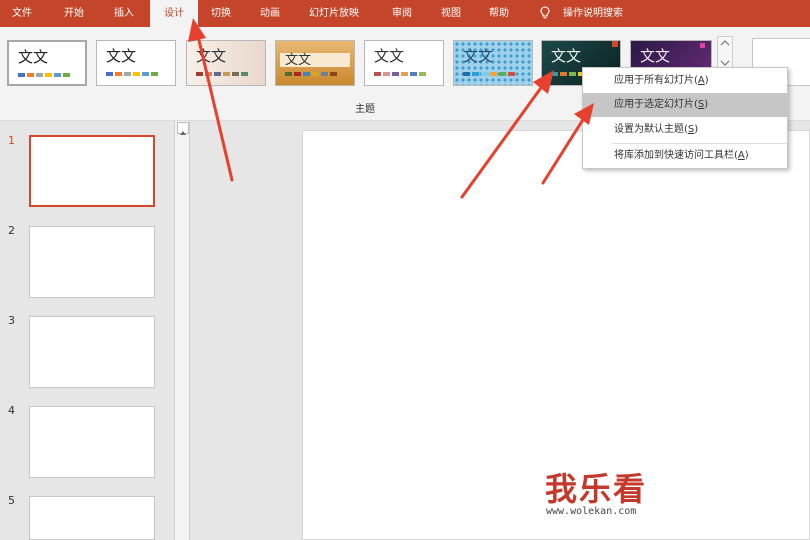 The height and width of the screenshot is (540, 810). I want to click on watermark-text: 我乐看, so click(596, 489).